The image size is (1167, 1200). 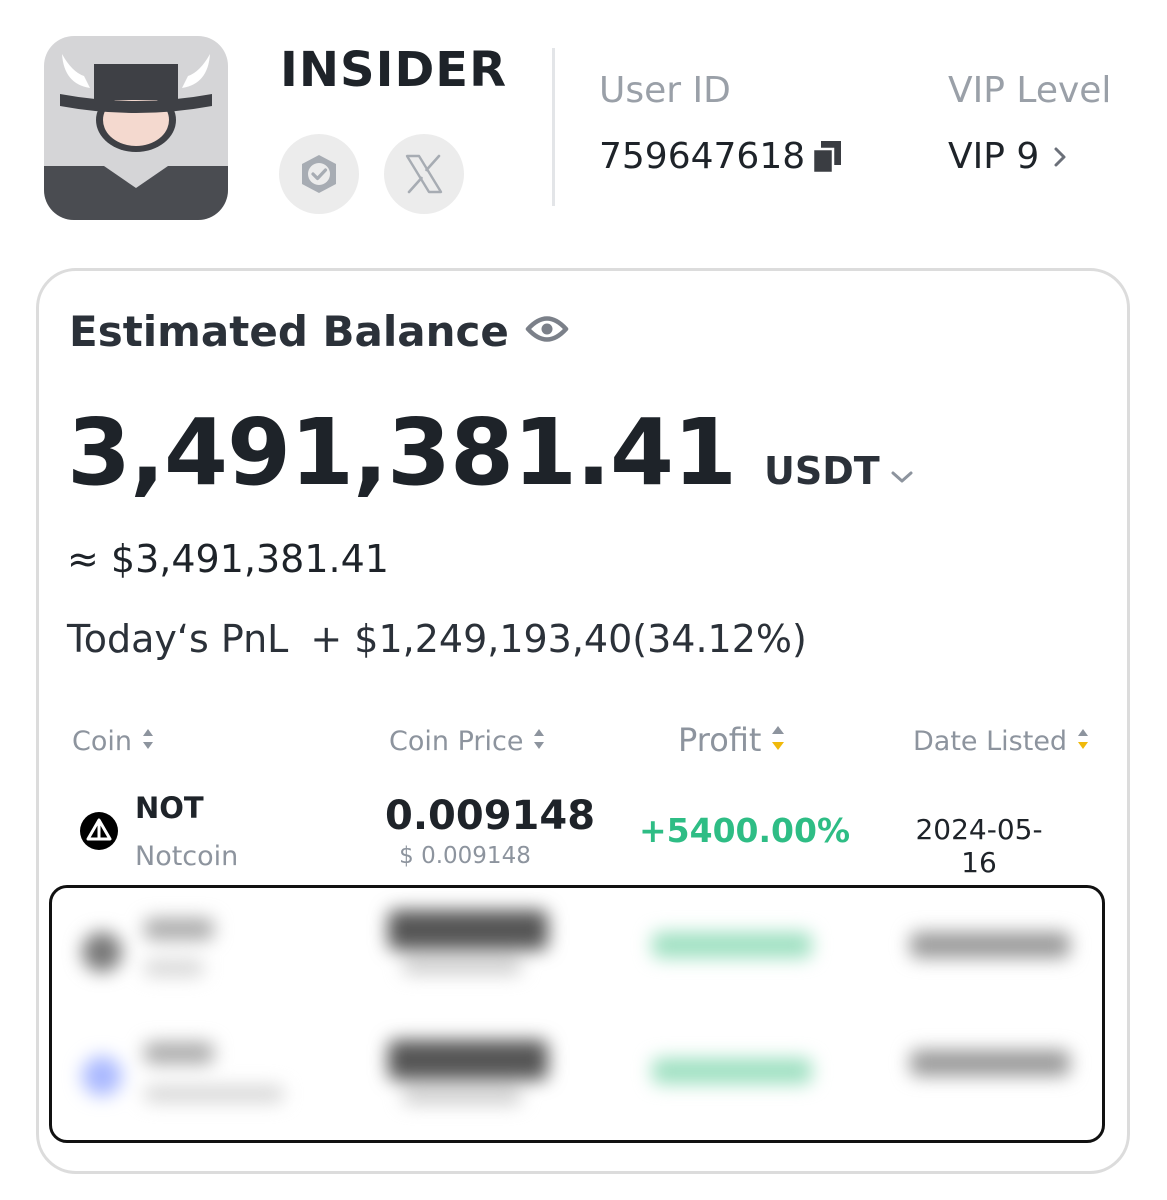 What do you see at coordinates (136, 128) in the screenshot?
I see `avatar` at bounding box center [136, 128].